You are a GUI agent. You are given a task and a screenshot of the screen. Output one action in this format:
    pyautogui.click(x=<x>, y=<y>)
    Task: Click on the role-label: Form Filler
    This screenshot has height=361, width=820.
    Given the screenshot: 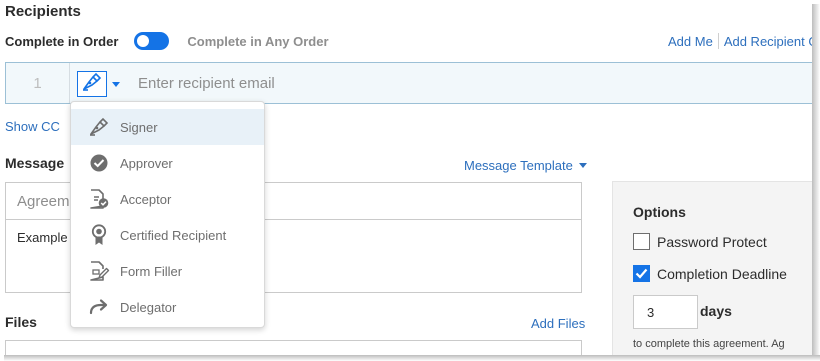 What is the action you would take?
    pyautogui.click(x=151, y=271)
    